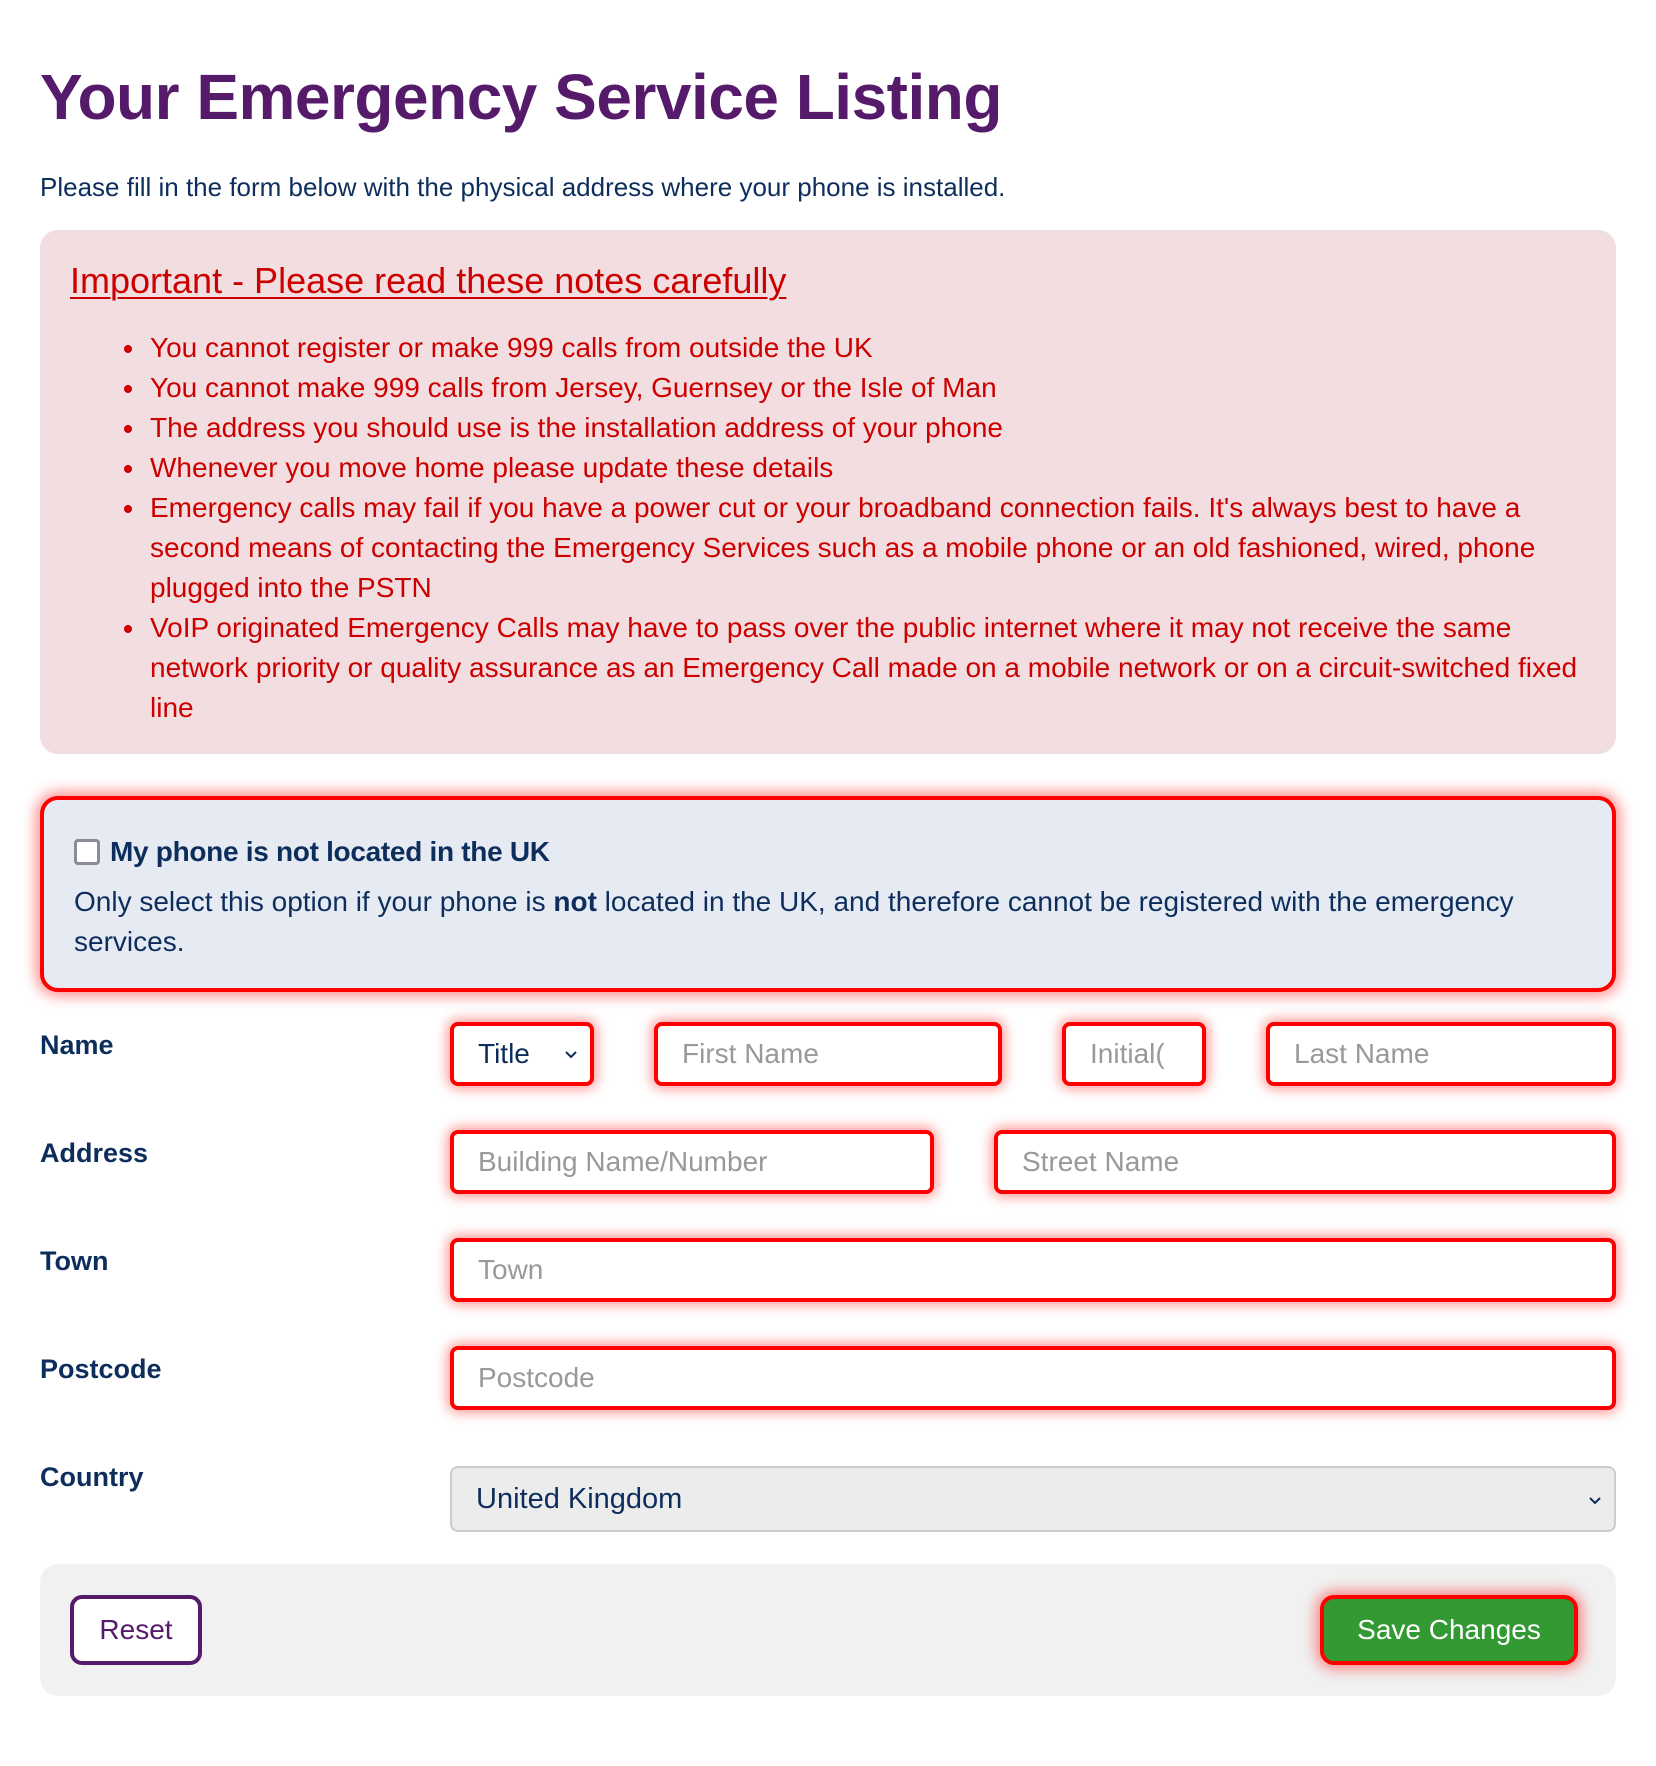  I want to click on desc-emphasis: not, so click(575, 901).